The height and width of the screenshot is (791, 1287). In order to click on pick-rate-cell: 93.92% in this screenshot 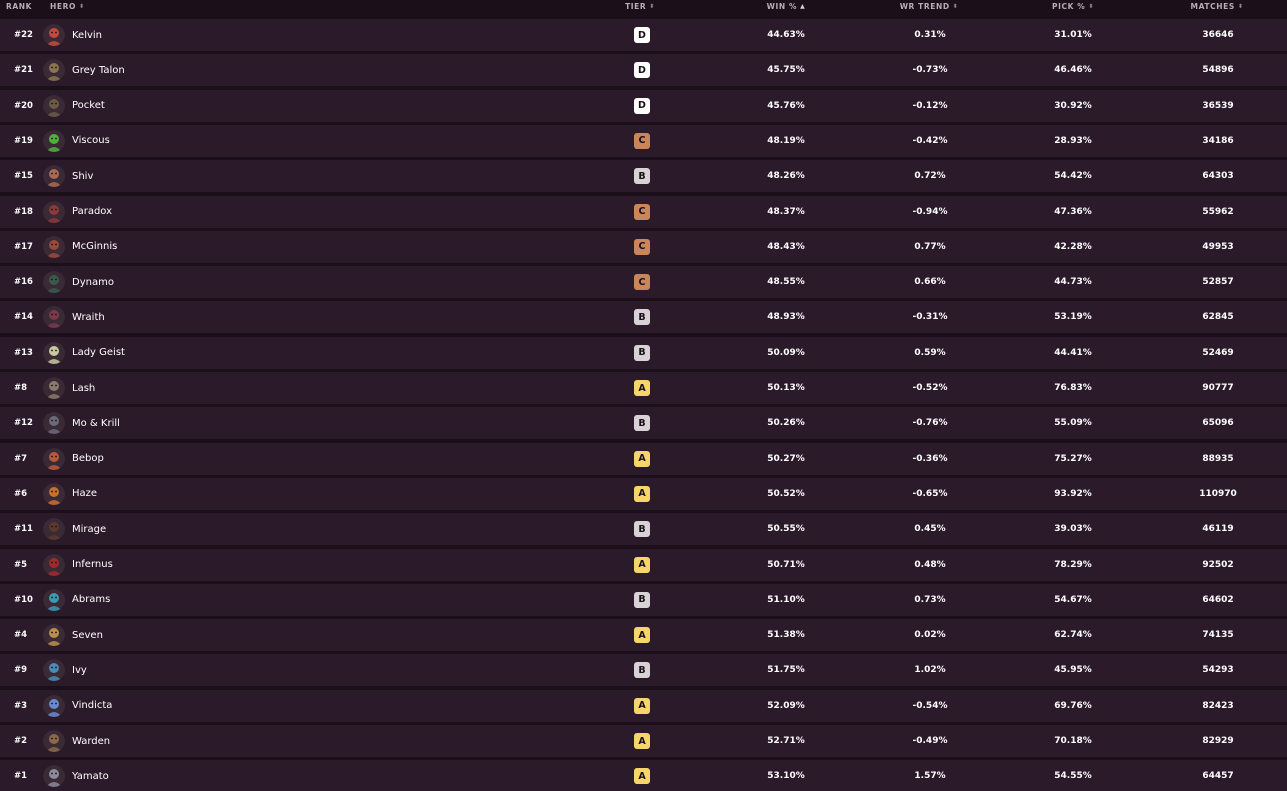, I will do `click(1073, 493)`.